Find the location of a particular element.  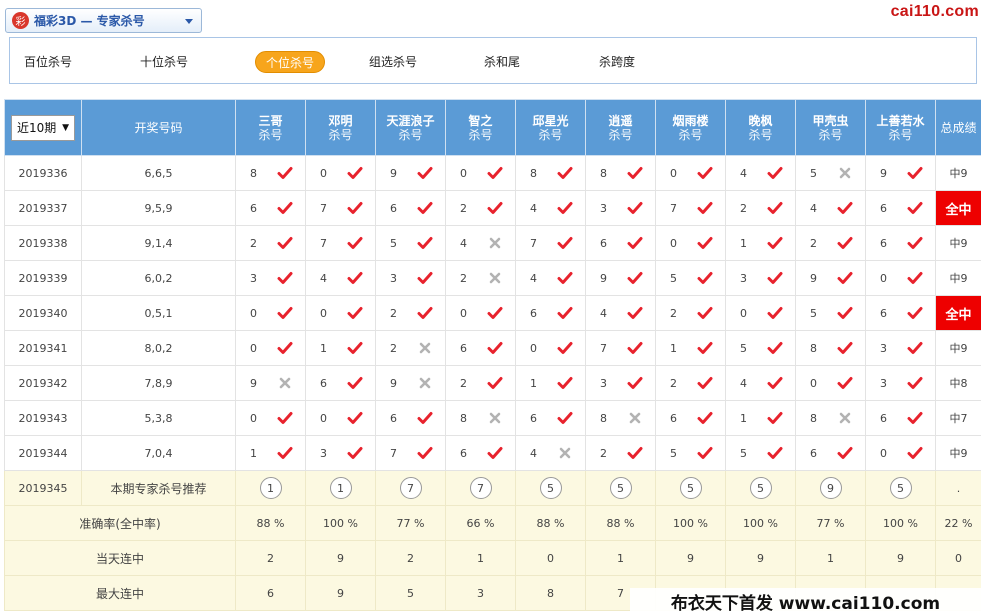

kill-cell: 9 is located at coordinates (410, 383).